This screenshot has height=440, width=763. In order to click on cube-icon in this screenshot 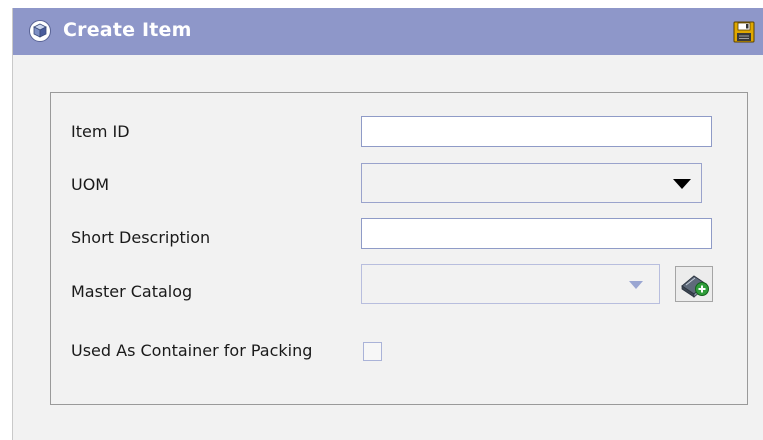, I will do `click(40, 31)`.